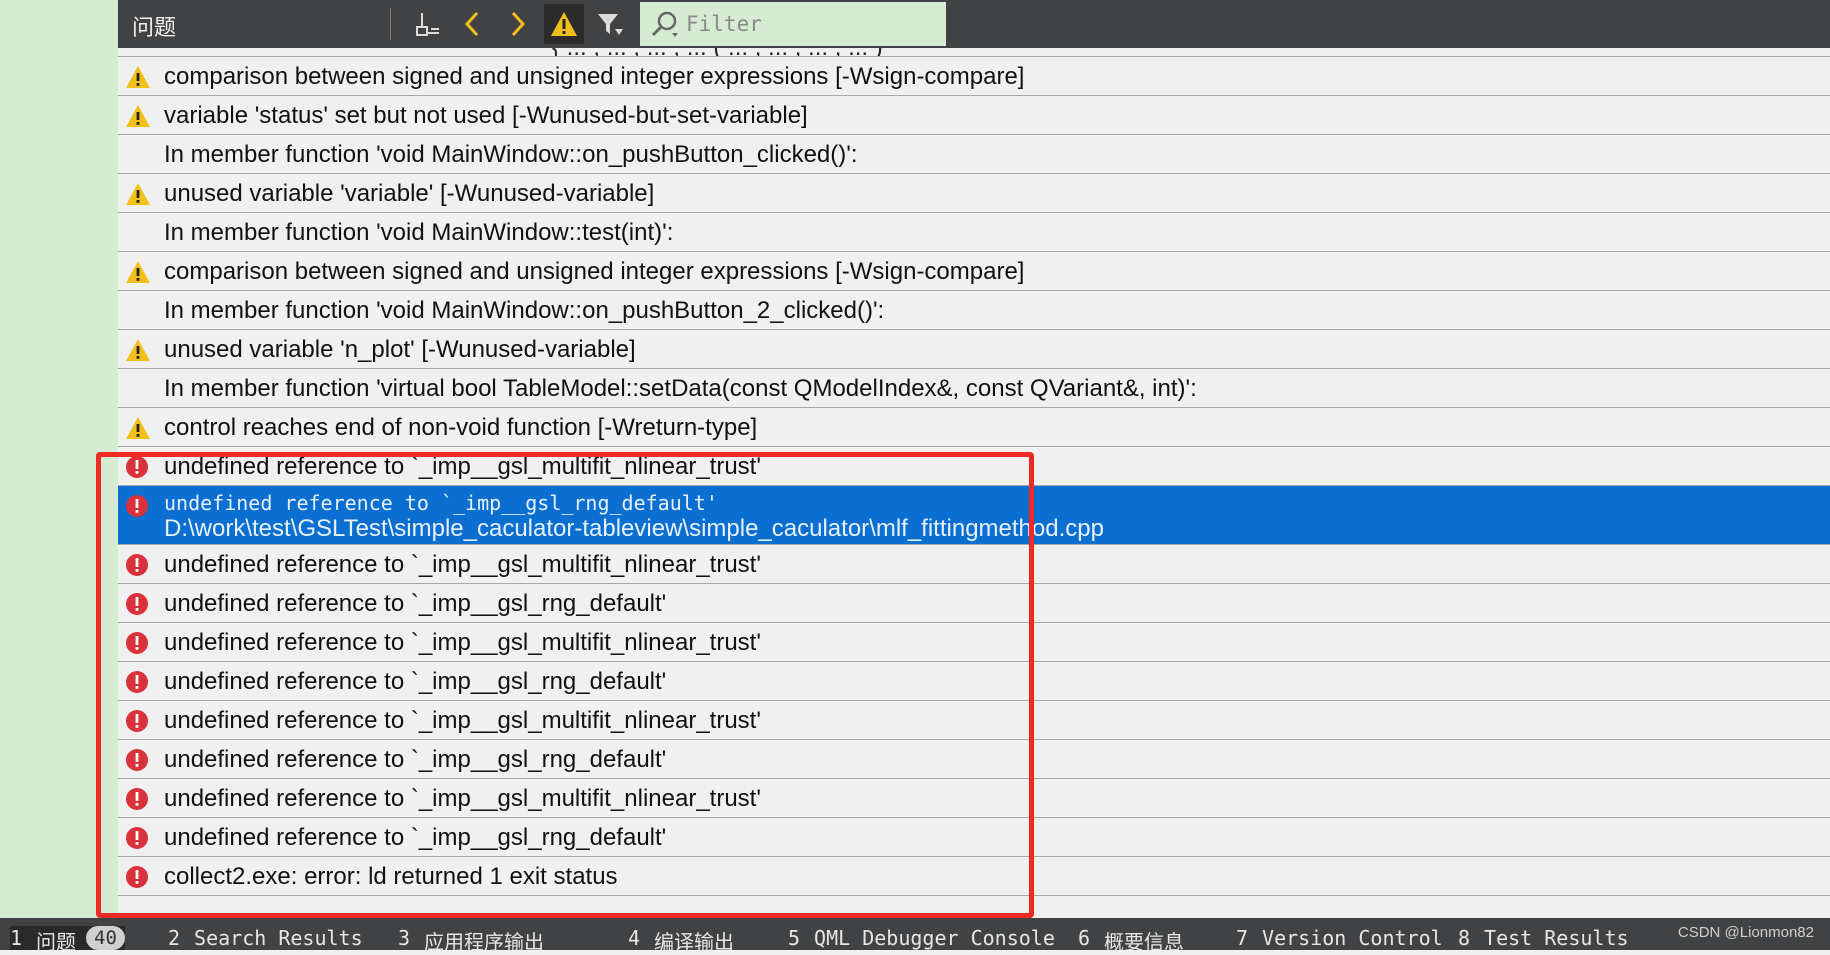 Image resolution: width=1830 pixels, height=955 pixels. What do you see at coordinates (1242, 938) in the screenshot?
I see `output-tab-number: 7` at bounding box center [1242, 938].